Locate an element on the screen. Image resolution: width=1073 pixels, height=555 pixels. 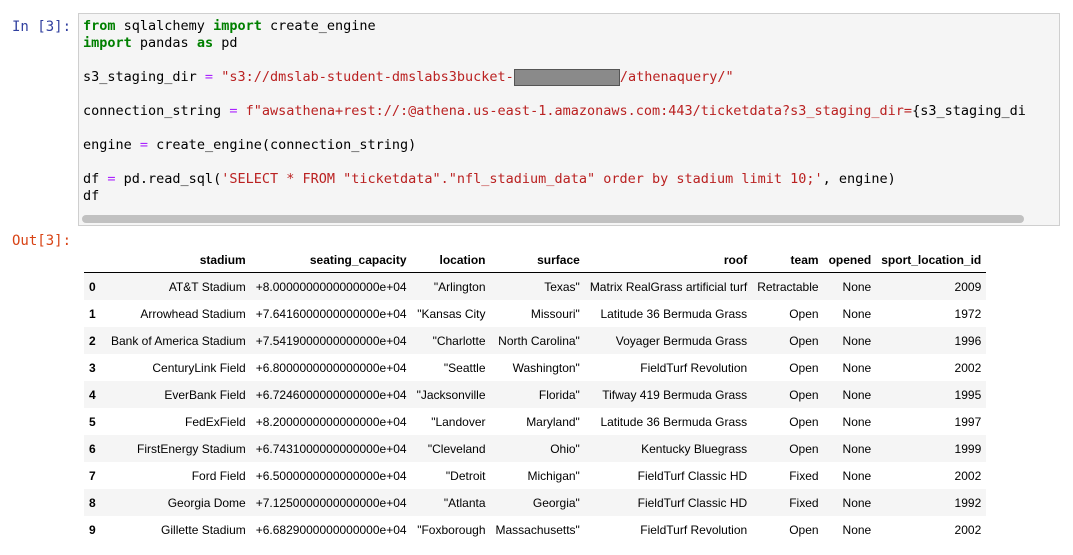
table-cell-location: "Arlington is located at coordinates (451, 286).